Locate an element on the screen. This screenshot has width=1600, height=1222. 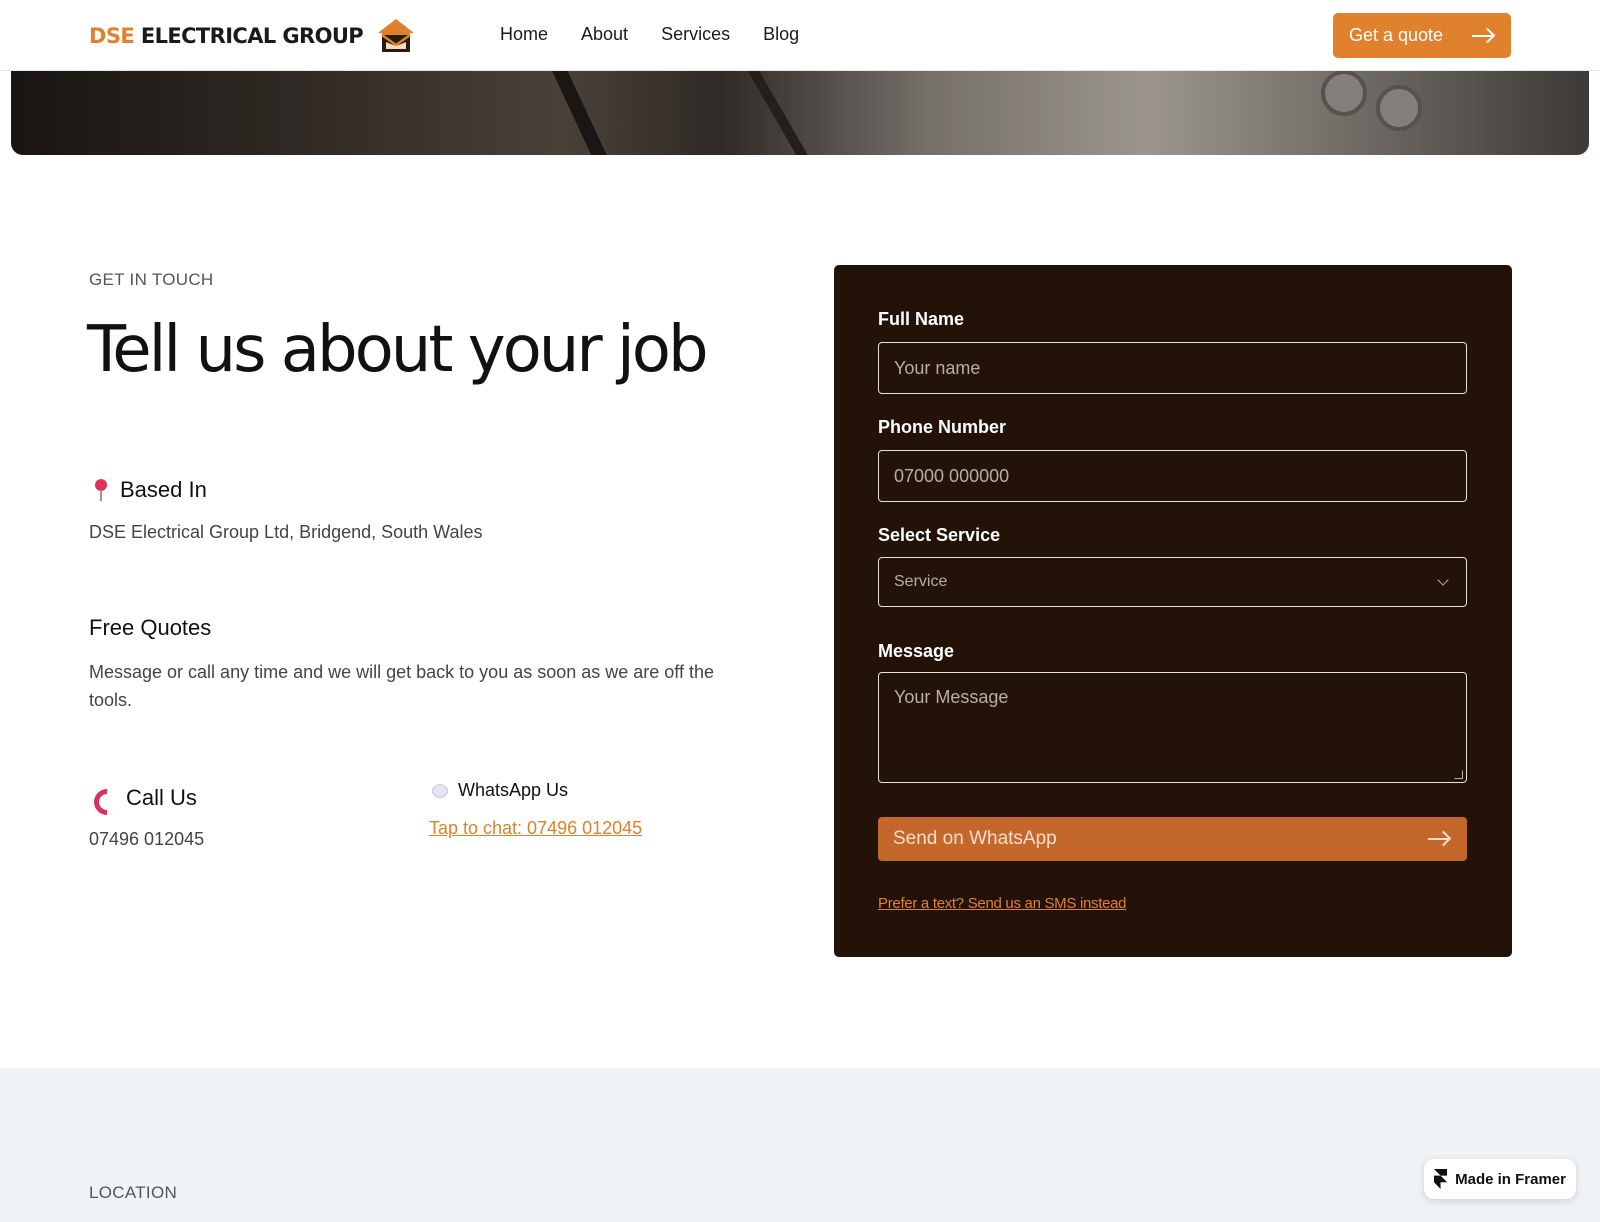
house-envelope-icon is located at coordinates (396, 35).